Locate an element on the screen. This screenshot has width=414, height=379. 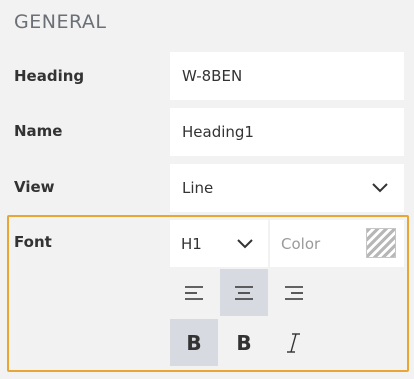
align-right-icon is located at coordinates (294, 292).